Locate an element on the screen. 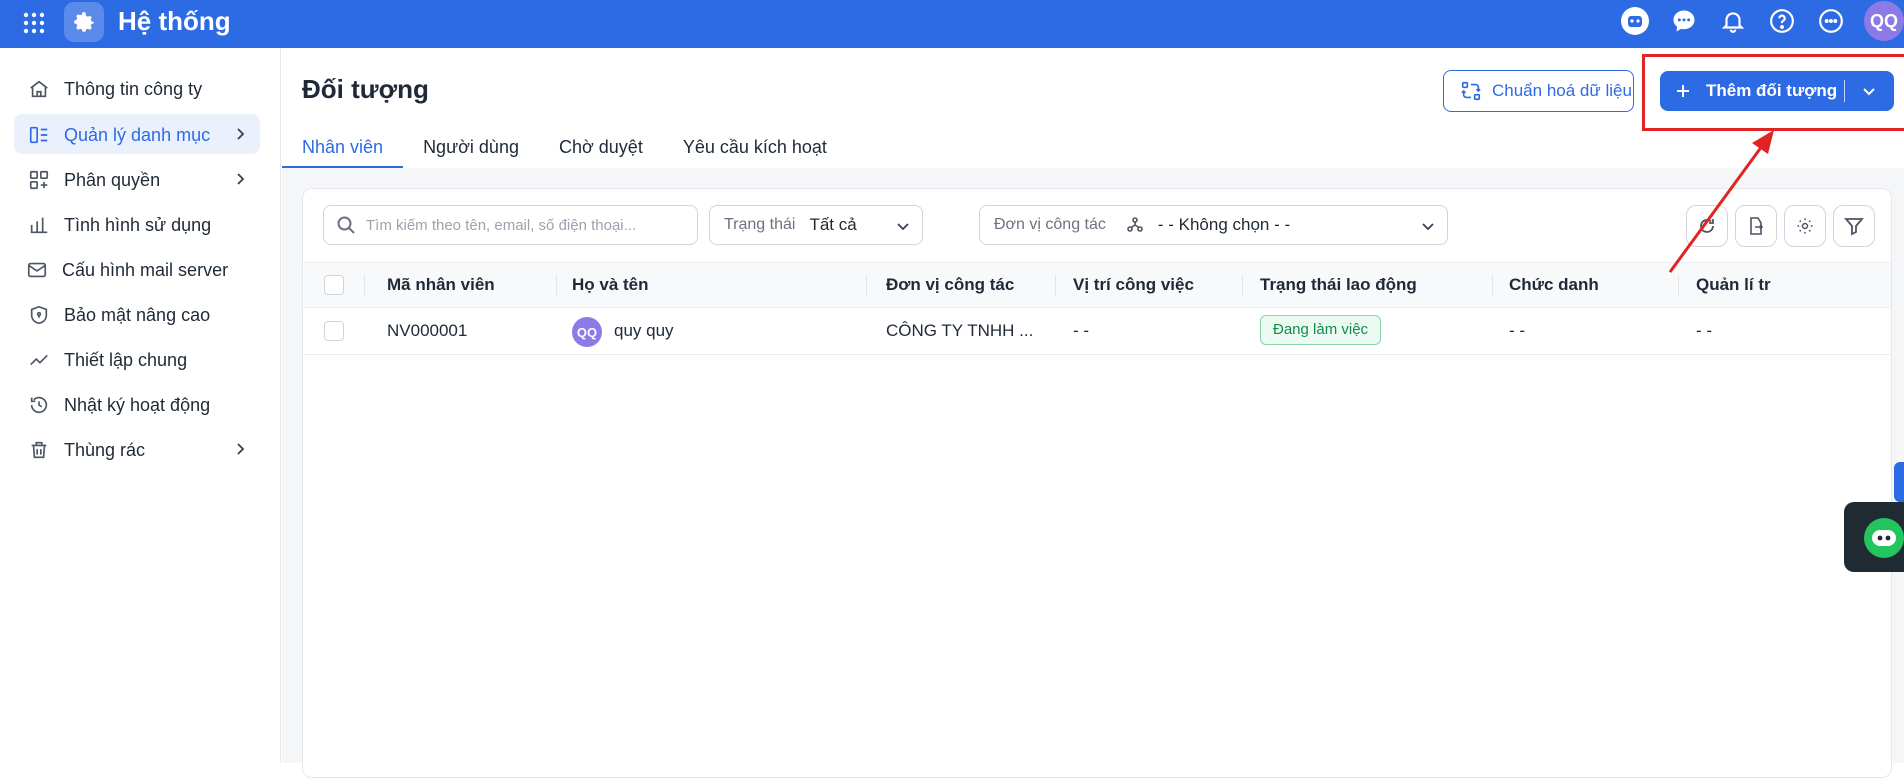  filter-button is located at coordinates (1854, 226).